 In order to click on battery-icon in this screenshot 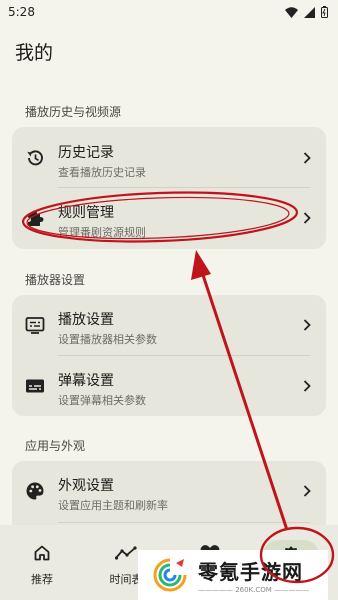, I will do `click(324, 12)`.